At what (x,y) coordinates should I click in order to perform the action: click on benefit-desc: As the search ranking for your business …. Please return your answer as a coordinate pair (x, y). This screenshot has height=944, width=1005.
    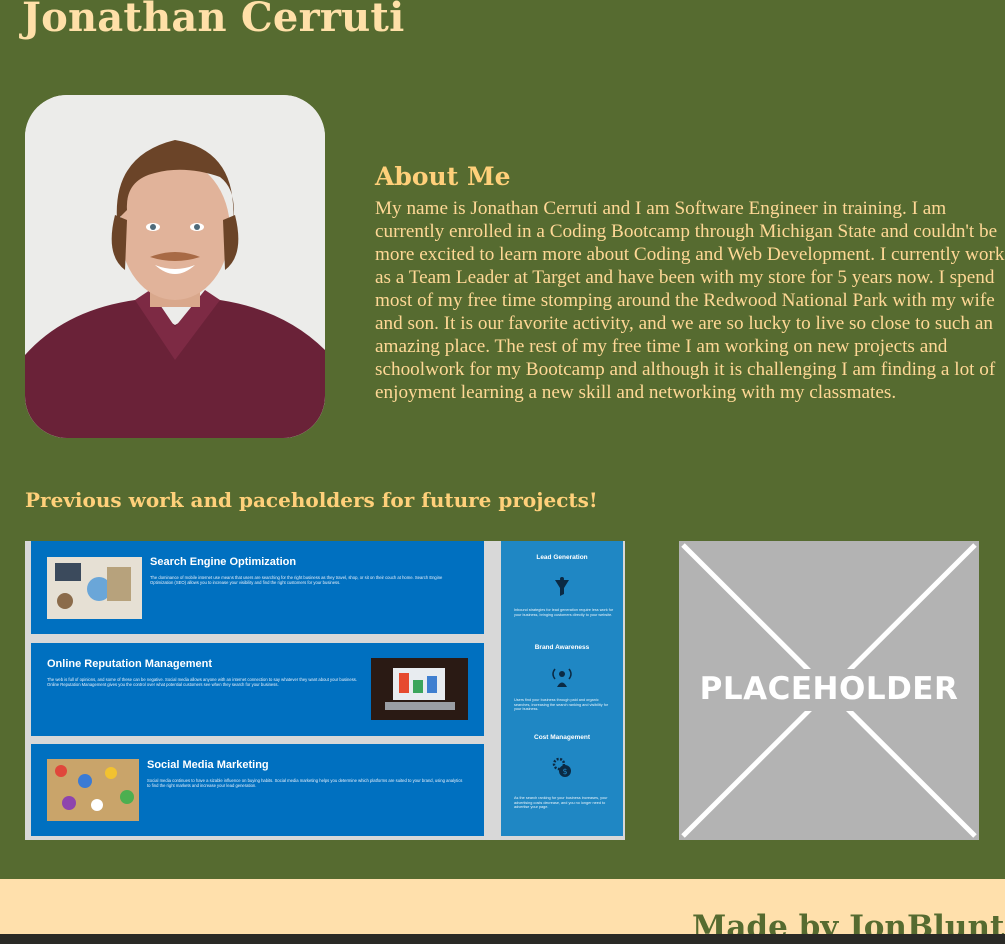
    Looking at the image, I should click on (561, 803).